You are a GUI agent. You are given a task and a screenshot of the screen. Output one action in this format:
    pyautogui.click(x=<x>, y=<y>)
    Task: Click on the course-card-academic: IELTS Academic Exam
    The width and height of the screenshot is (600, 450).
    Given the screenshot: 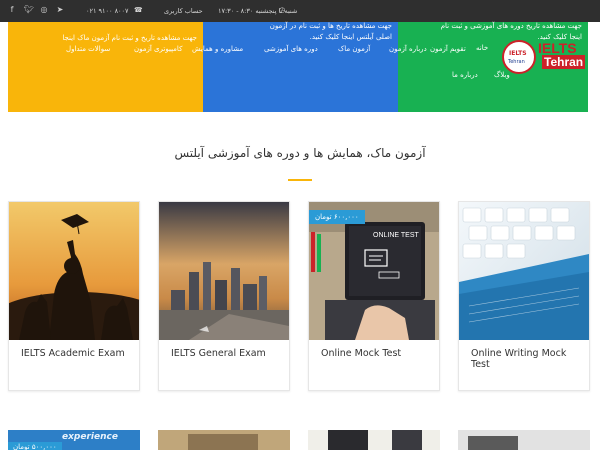 What is the action you would take?
    pyautogui.click(x=74, y=296)
    